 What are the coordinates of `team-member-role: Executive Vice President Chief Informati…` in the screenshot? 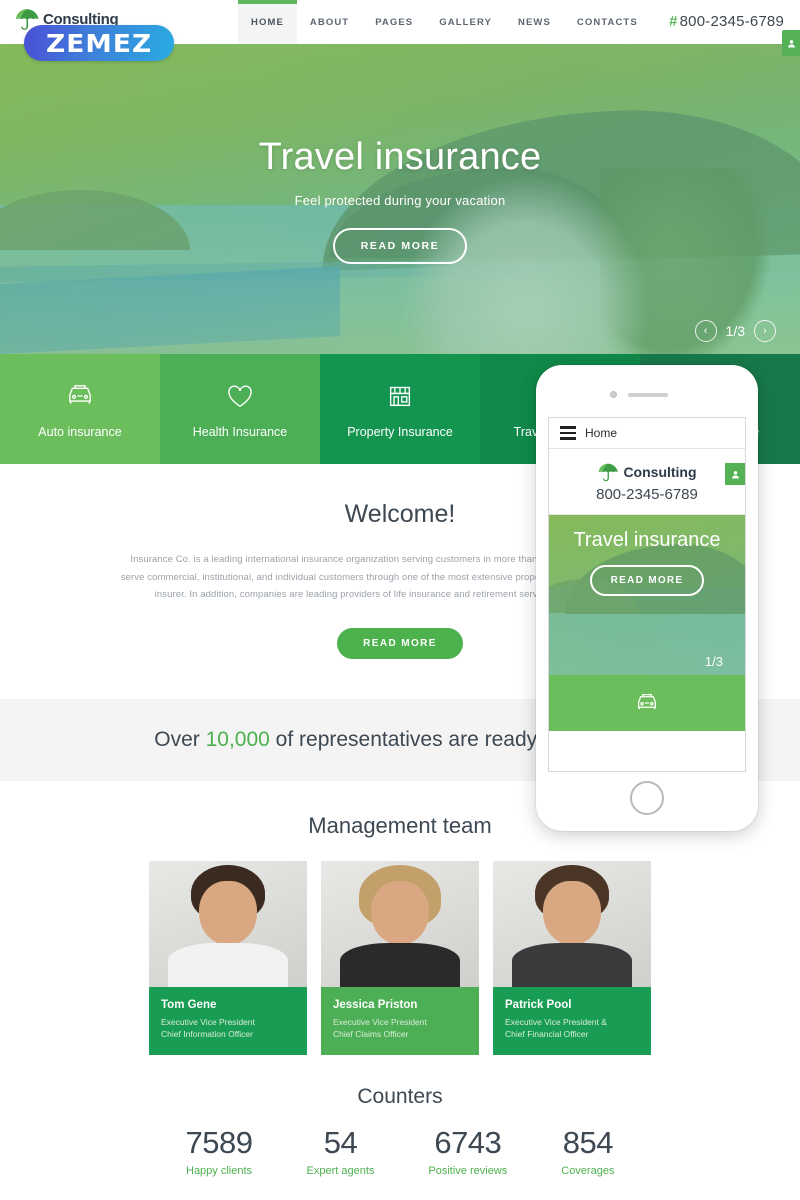 It's located at (208, 1028).